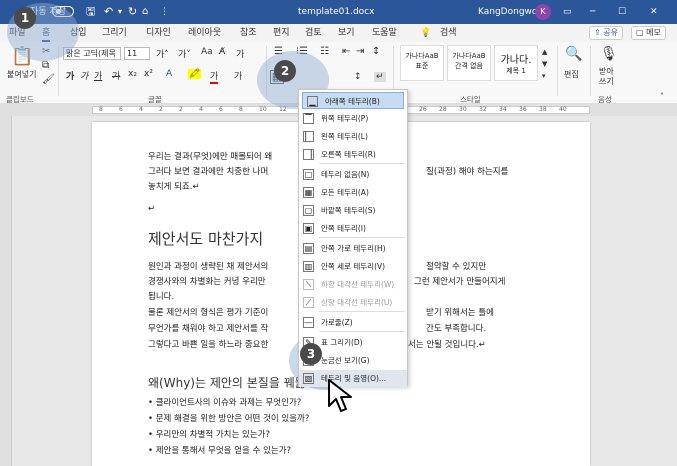 Image resolution: width=677 pixels, height=466 pixels. Describe the element at coordinates (108, 12) in the screenshot. I see `undo-icon: ↶` at that location.